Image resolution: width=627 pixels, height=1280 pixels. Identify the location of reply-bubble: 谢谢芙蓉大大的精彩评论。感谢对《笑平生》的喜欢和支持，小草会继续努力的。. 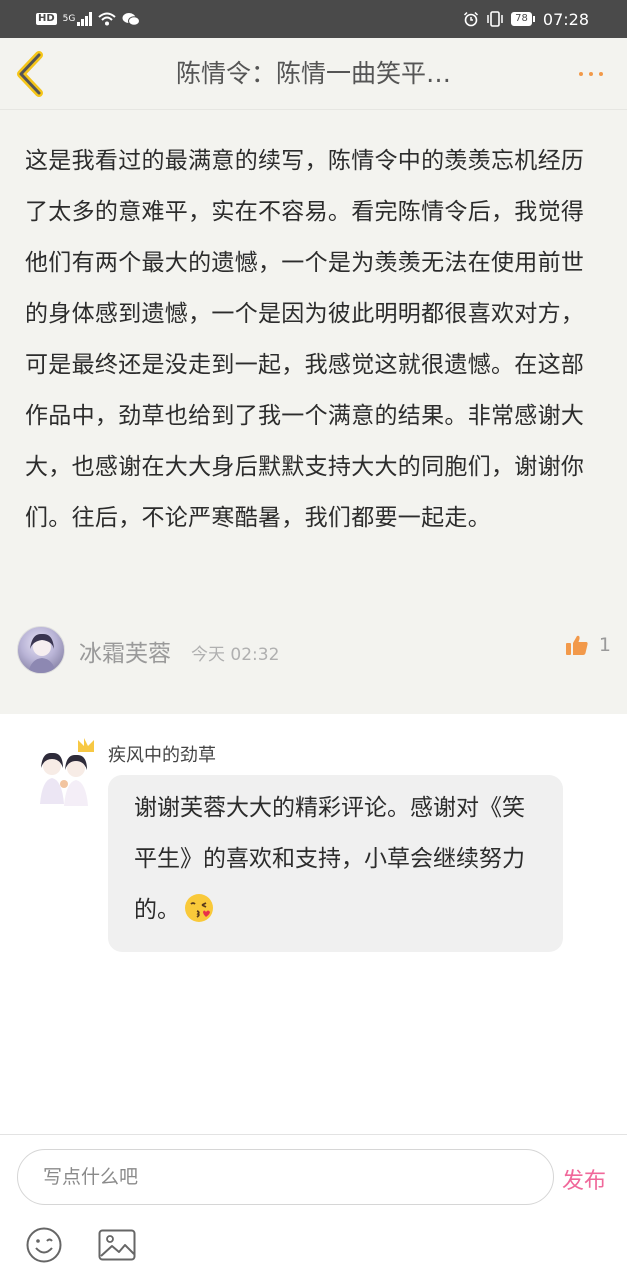
(335, 863).